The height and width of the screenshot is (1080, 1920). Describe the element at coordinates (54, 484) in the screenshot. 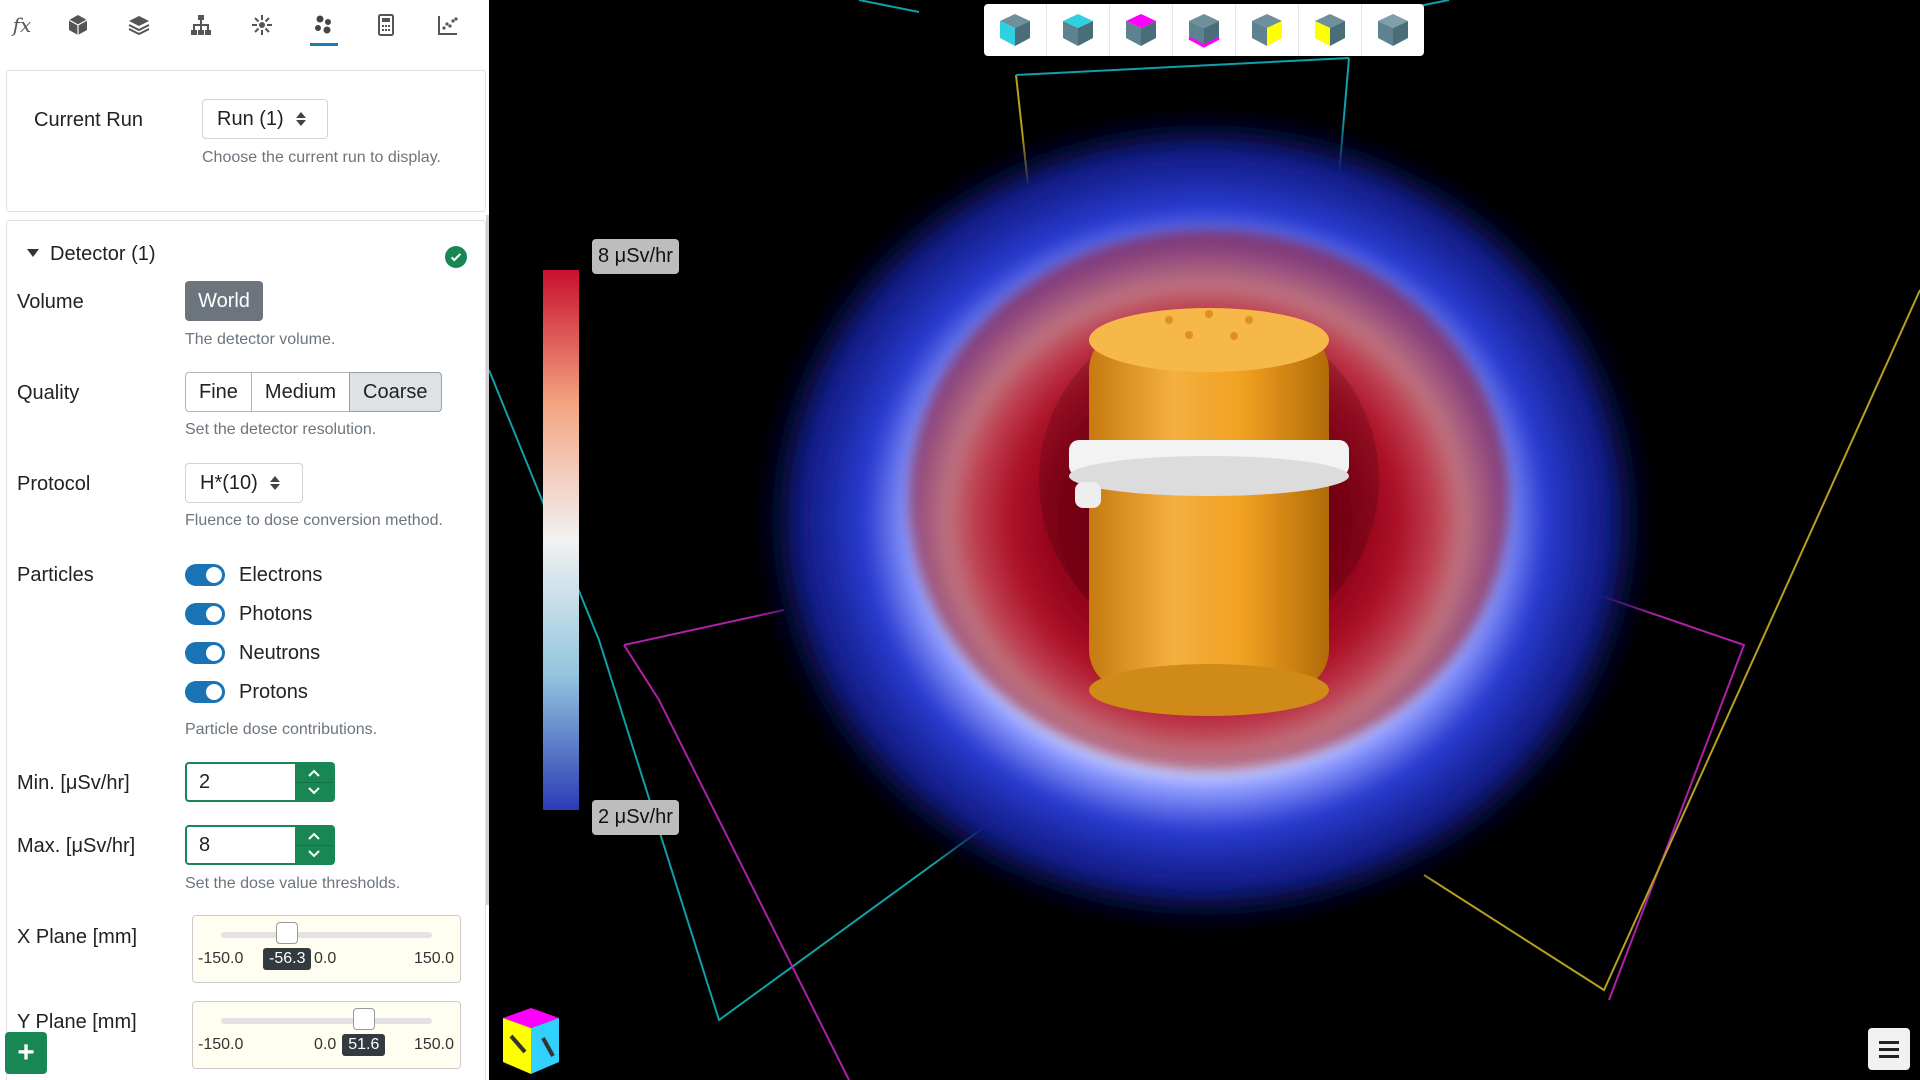

I see `protocol-label: Protocol` at that location.